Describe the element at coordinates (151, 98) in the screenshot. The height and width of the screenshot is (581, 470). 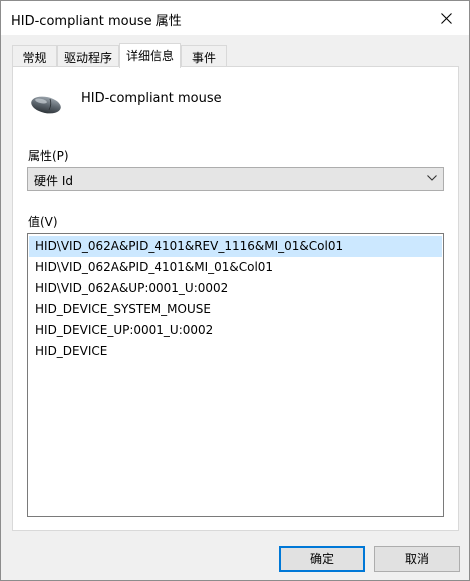
I see `device-name: HID-compliant mouse` at that location.